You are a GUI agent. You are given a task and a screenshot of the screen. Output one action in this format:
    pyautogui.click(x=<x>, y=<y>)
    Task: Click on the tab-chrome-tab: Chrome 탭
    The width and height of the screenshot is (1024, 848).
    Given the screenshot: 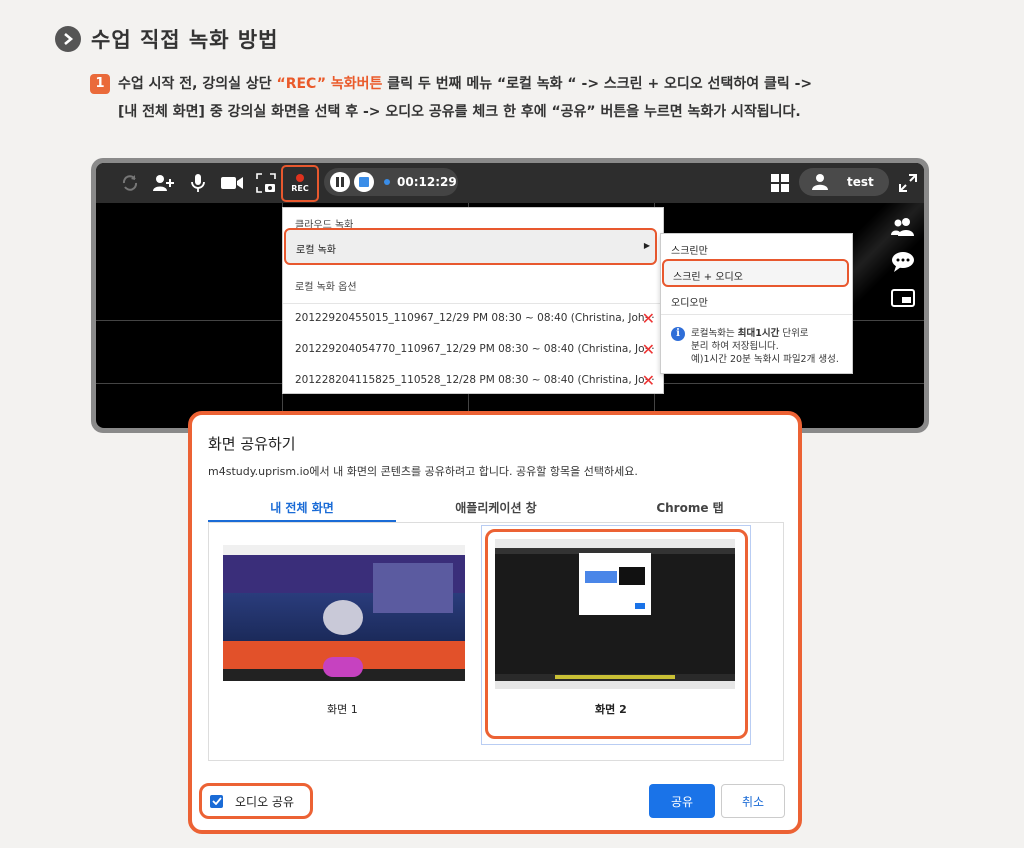 What is the action you would take?
    pyautogui.click(x=690, y=507)
    